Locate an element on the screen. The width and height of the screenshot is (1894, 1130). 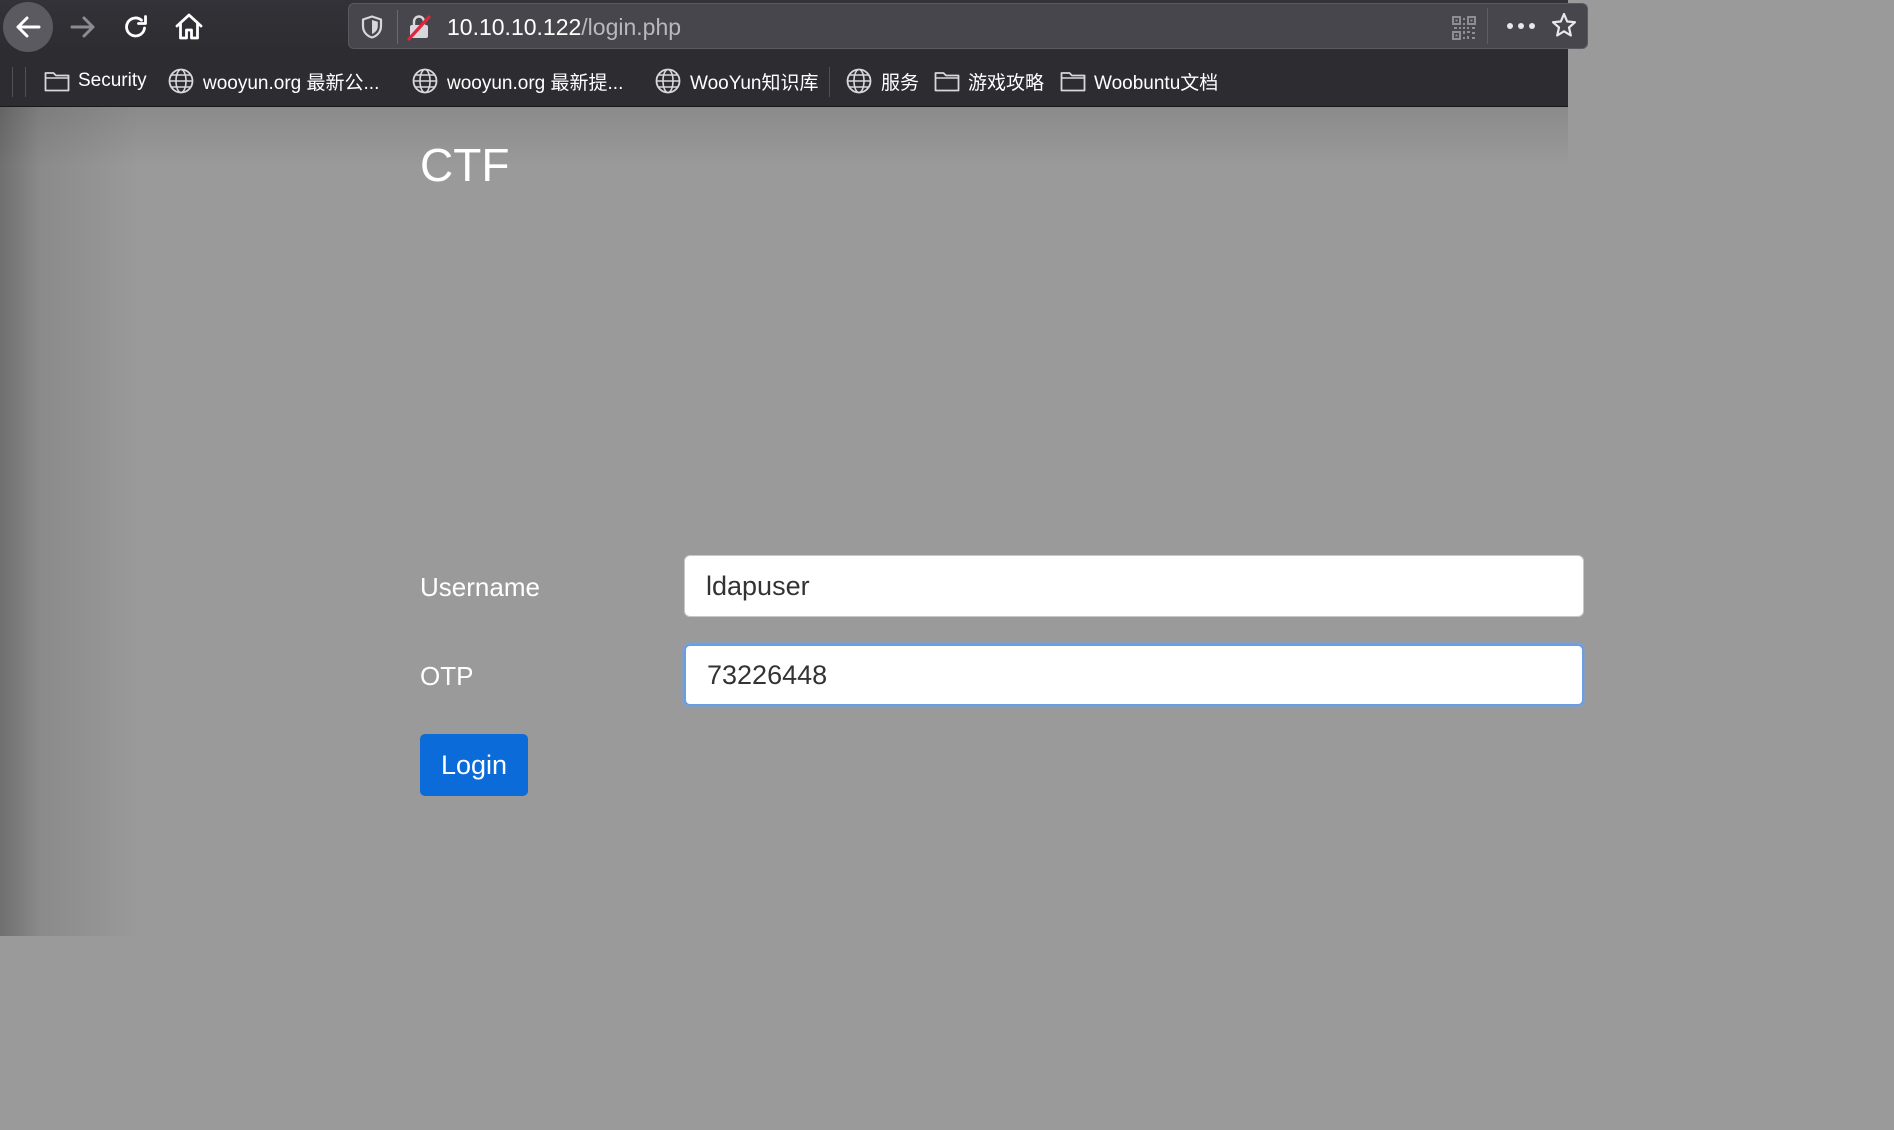
bookmark-label: Security is located at coordinates (112, 80).